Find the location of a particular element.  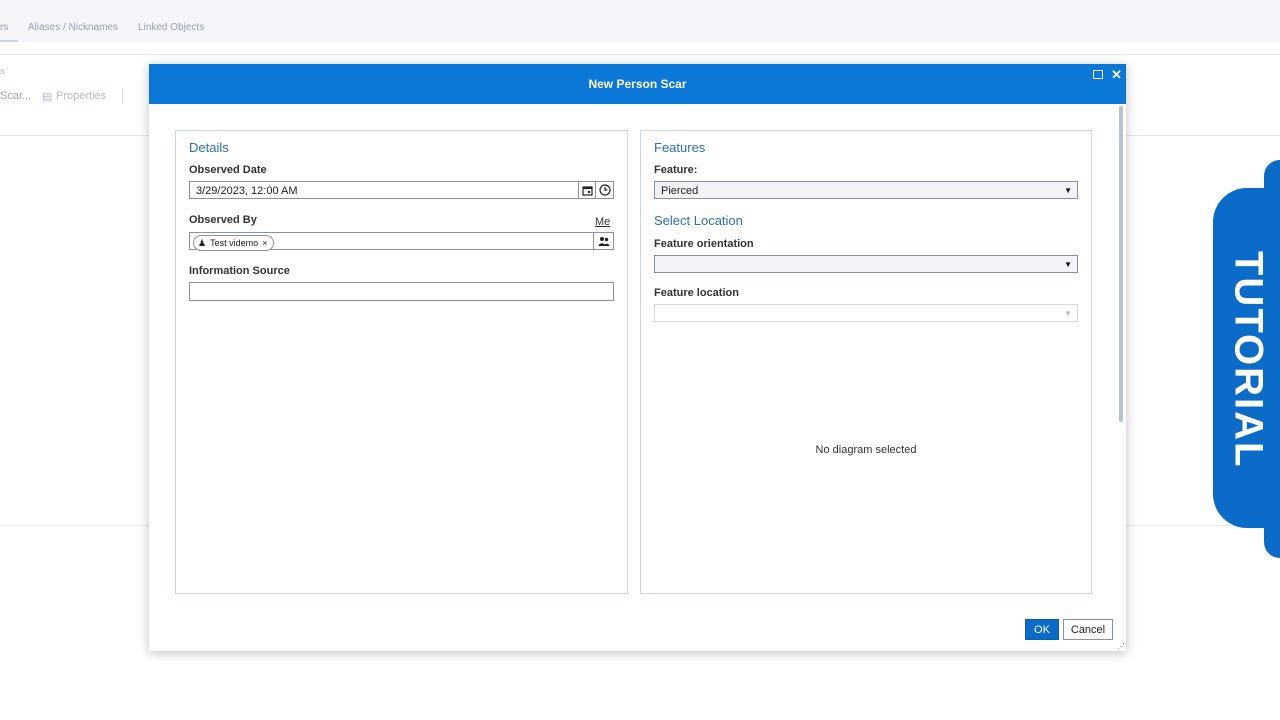

dialog-title: New Person Scar is located at coordinates (637, 84).